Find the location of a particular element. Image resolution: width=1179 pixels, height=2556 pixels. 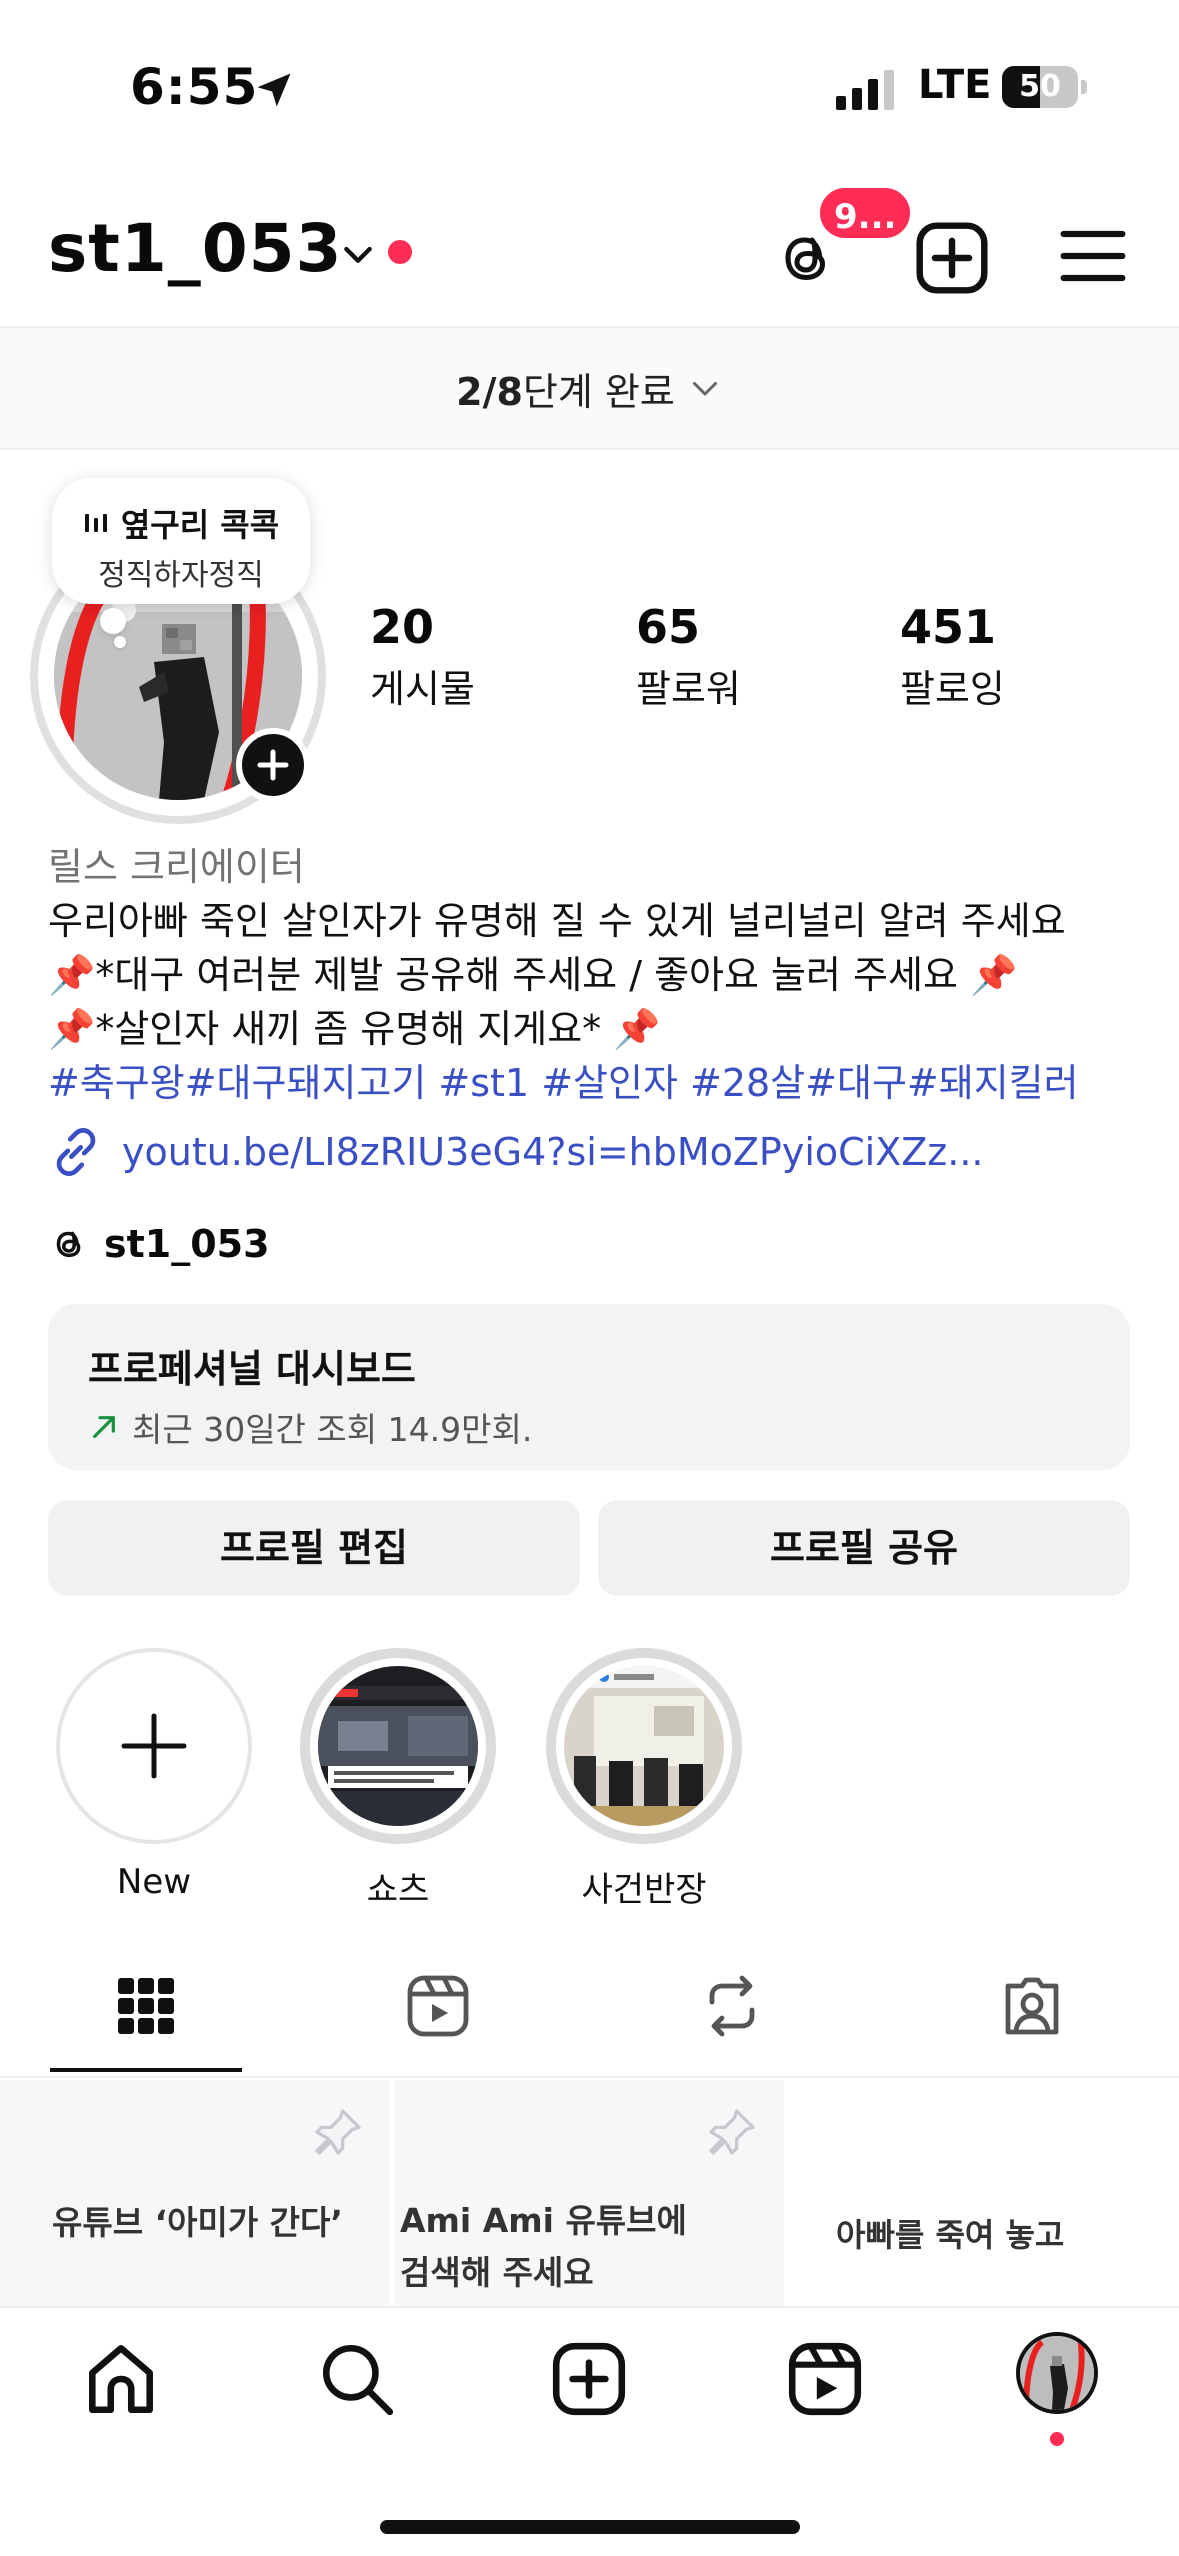

tab-reels is located at coordinates (438, 2024).